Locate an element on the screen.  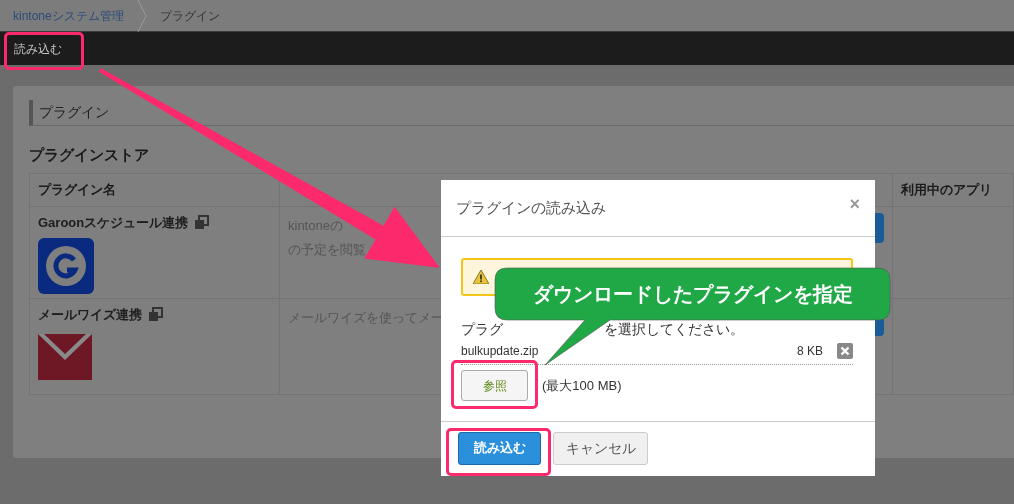
breadcrumb-link: kintoneシステム管理 is located at coordinates (68, 15).